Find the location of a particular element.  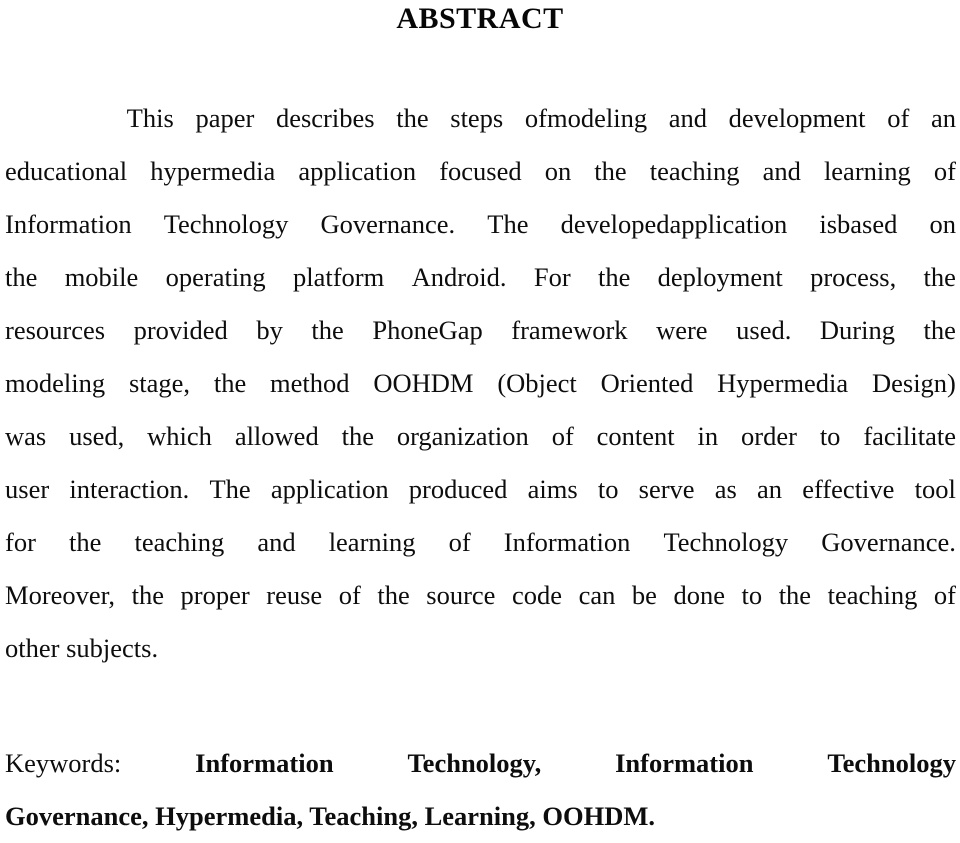

word: used. is located at coordinates (764, 330).